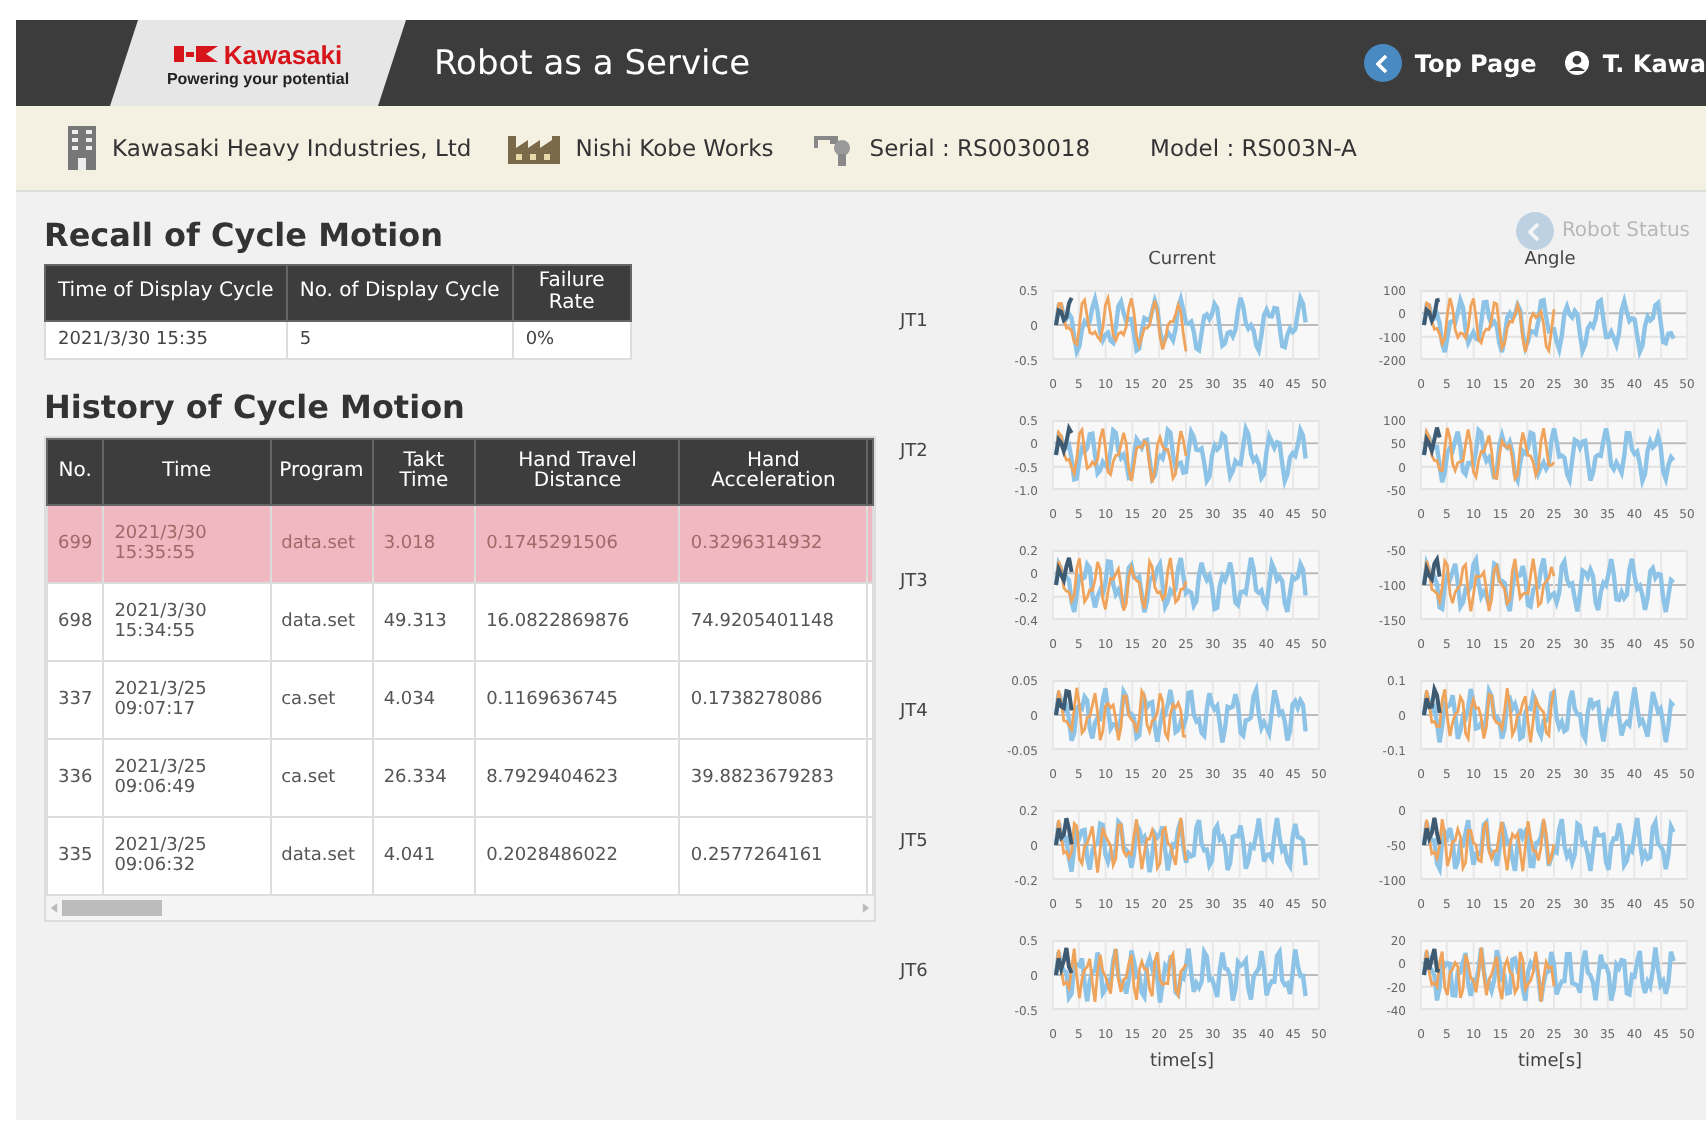 Image resolution: width=1706 pixels, height=1126 pixels. I want to click on section-title: History of Cycle Motion, so click(255, 407).